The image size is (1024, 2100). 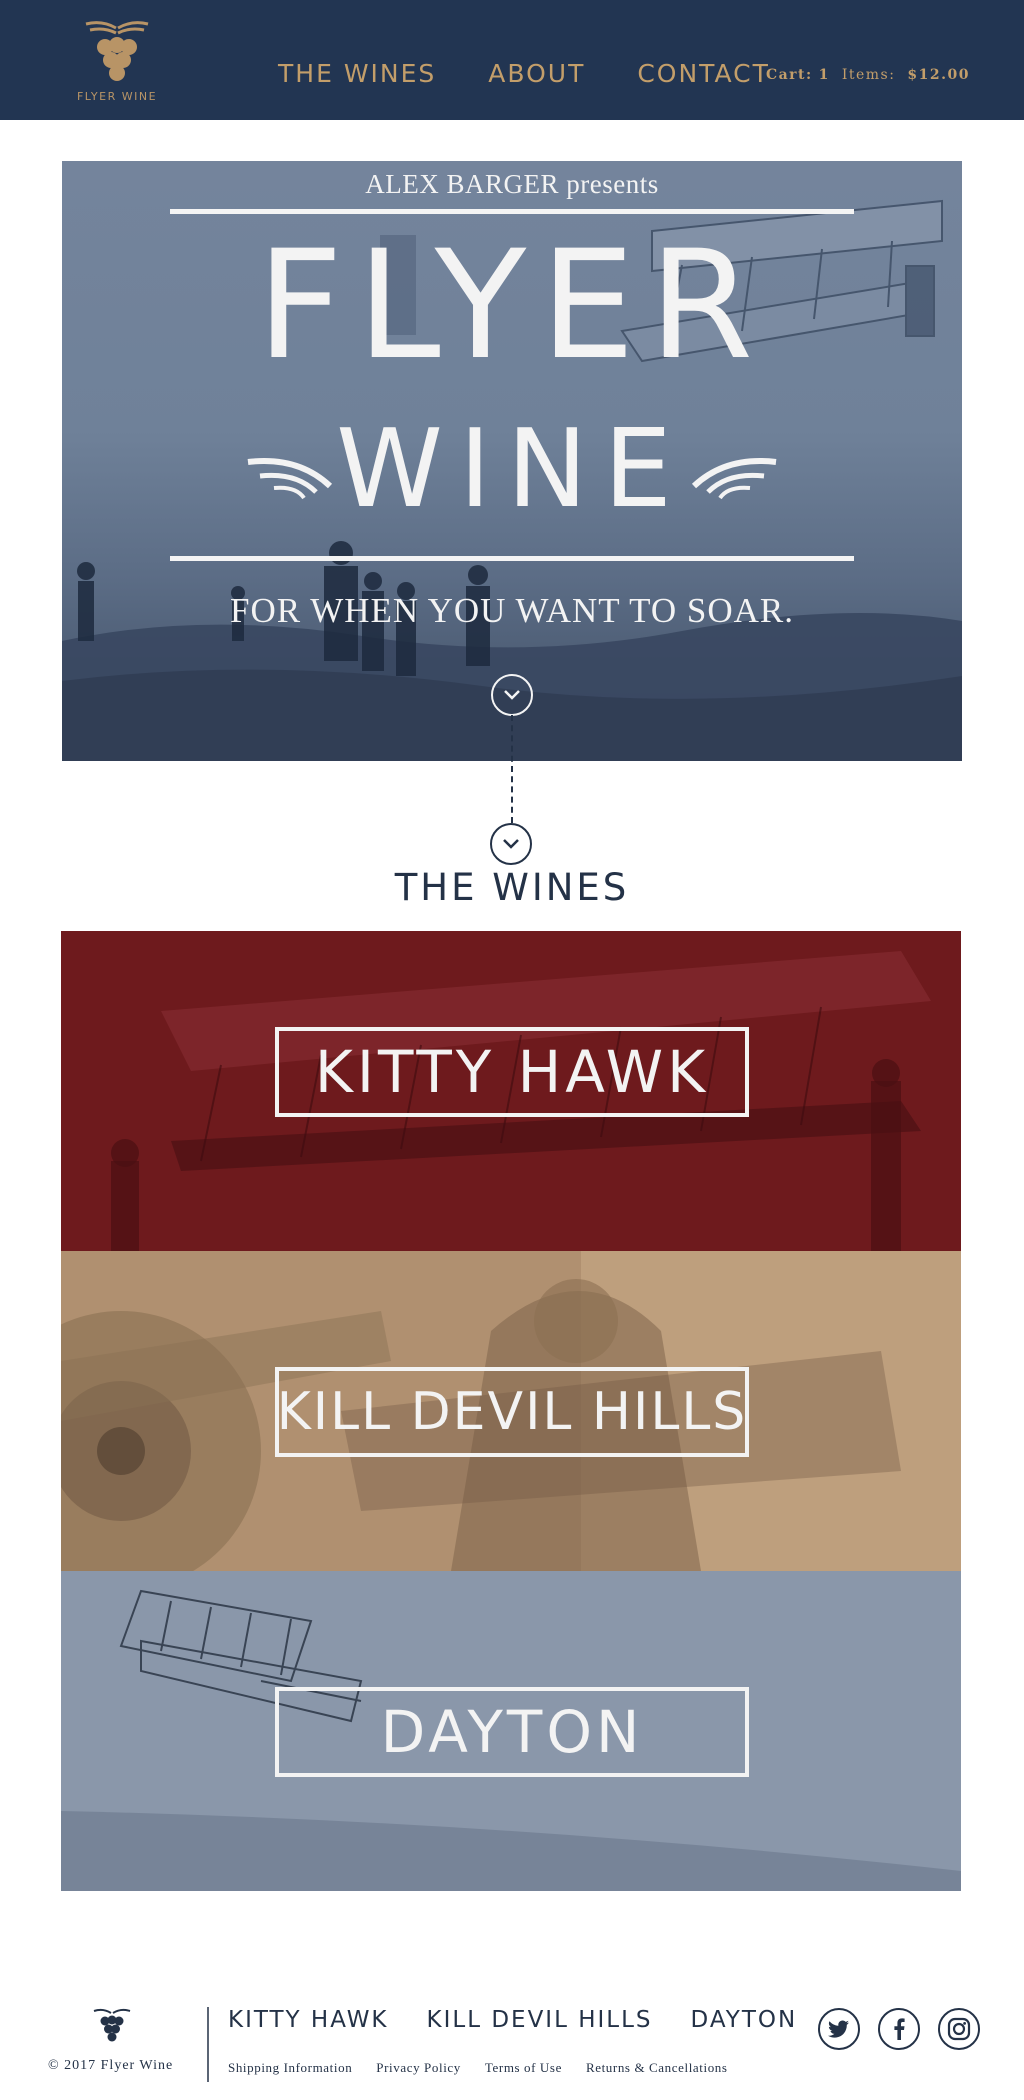 I want to click on scroll-connector-line, so click(x=512, y=769).